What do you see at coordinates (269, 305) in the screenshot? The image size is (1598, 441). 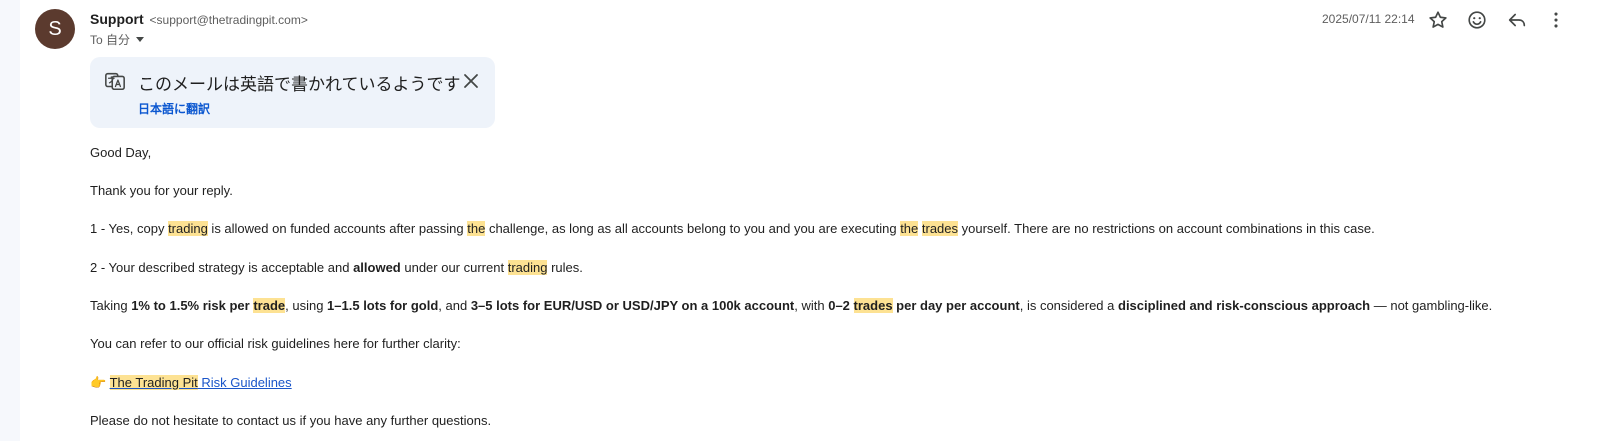 I see `search-highlight: trade` at bounding box center [269, 305].